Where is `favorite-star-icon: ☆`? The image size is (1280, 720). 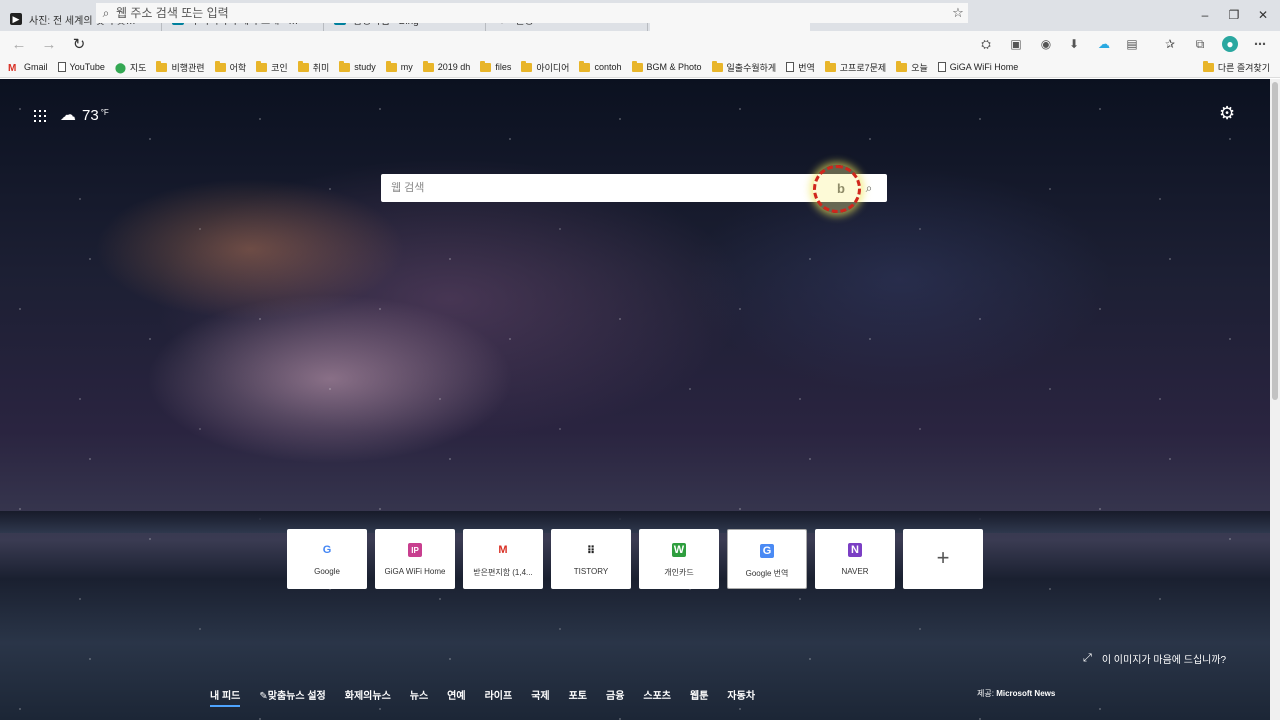 favorite-star-icon: ☆ is located at coordinates (958, 13).